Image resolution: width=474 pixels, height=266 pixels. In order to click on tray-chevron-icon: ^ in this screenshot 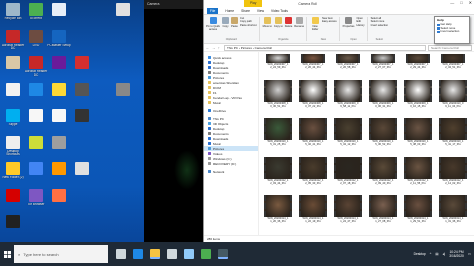, I will do `click(431, 254)`.